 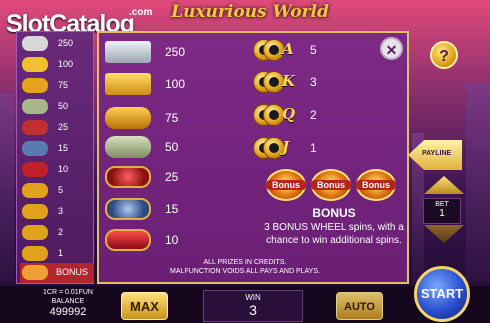 I want to click on chip-a-icon, so click(x=35, y=190).